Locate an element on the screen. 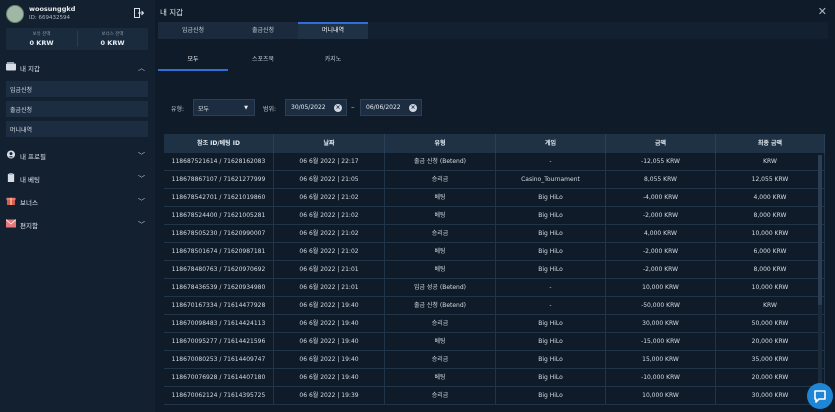  sidebar-subitem-money-history: 머니내역 is located at coordinates (77, 129).